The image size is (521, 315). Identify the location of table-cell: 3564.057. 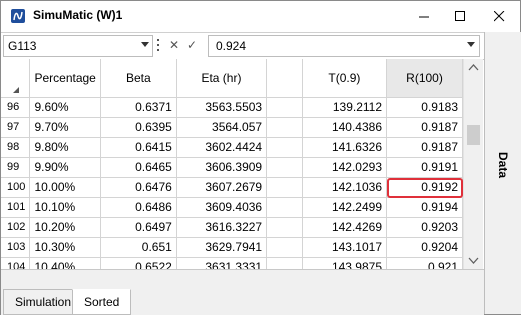
(222, 127).